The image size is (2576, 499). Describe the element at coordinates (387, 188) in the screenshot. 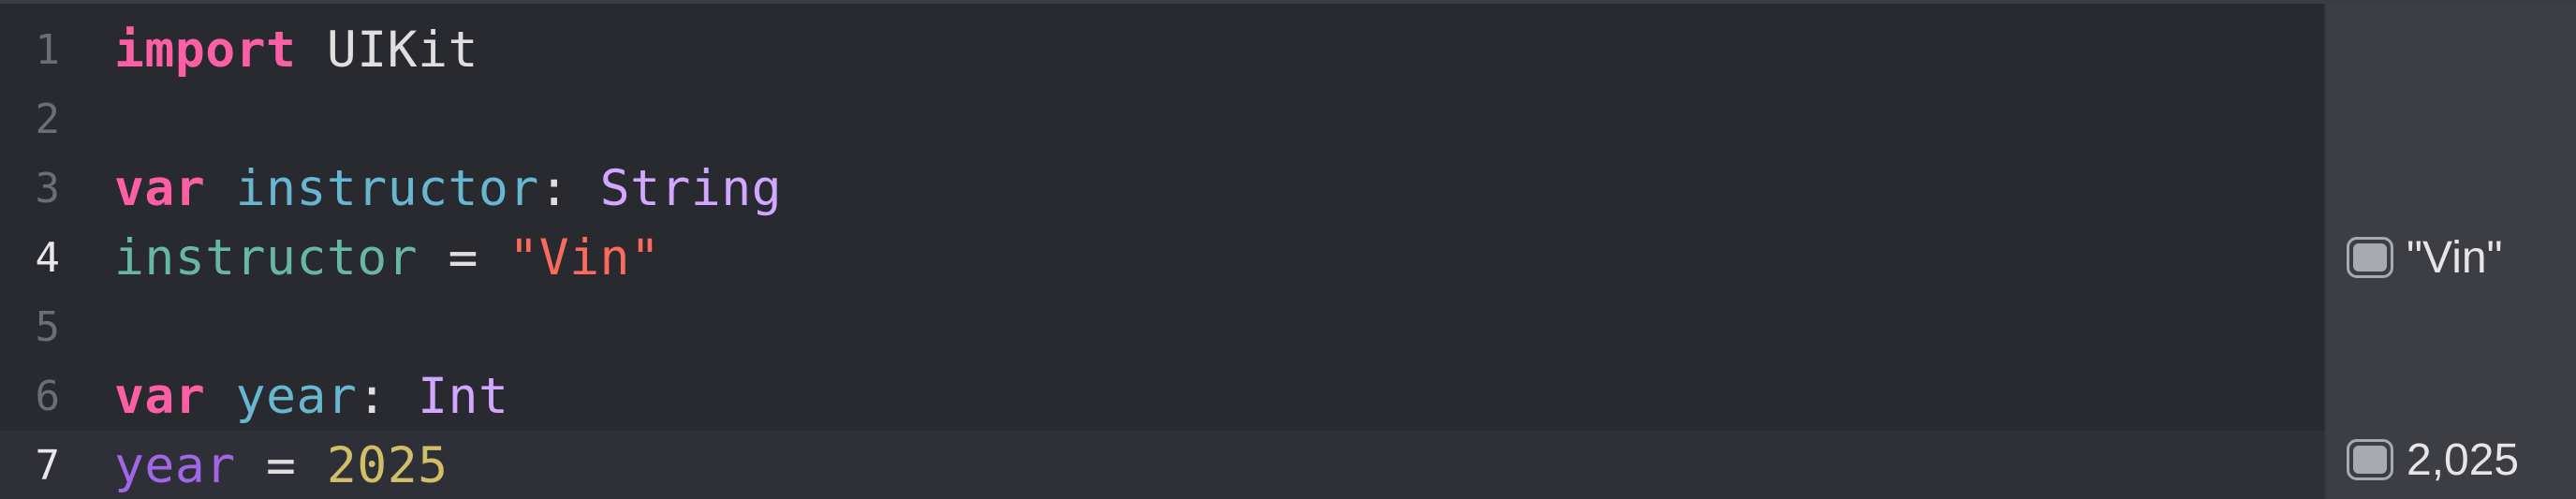

I see `variable-declaration: instructor` at that location.